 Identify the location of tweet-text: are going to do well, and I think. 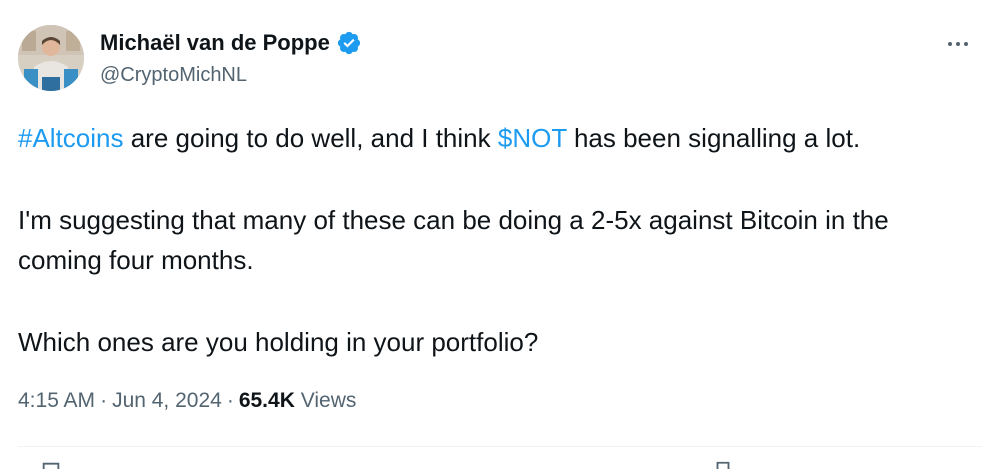
(310, 138).